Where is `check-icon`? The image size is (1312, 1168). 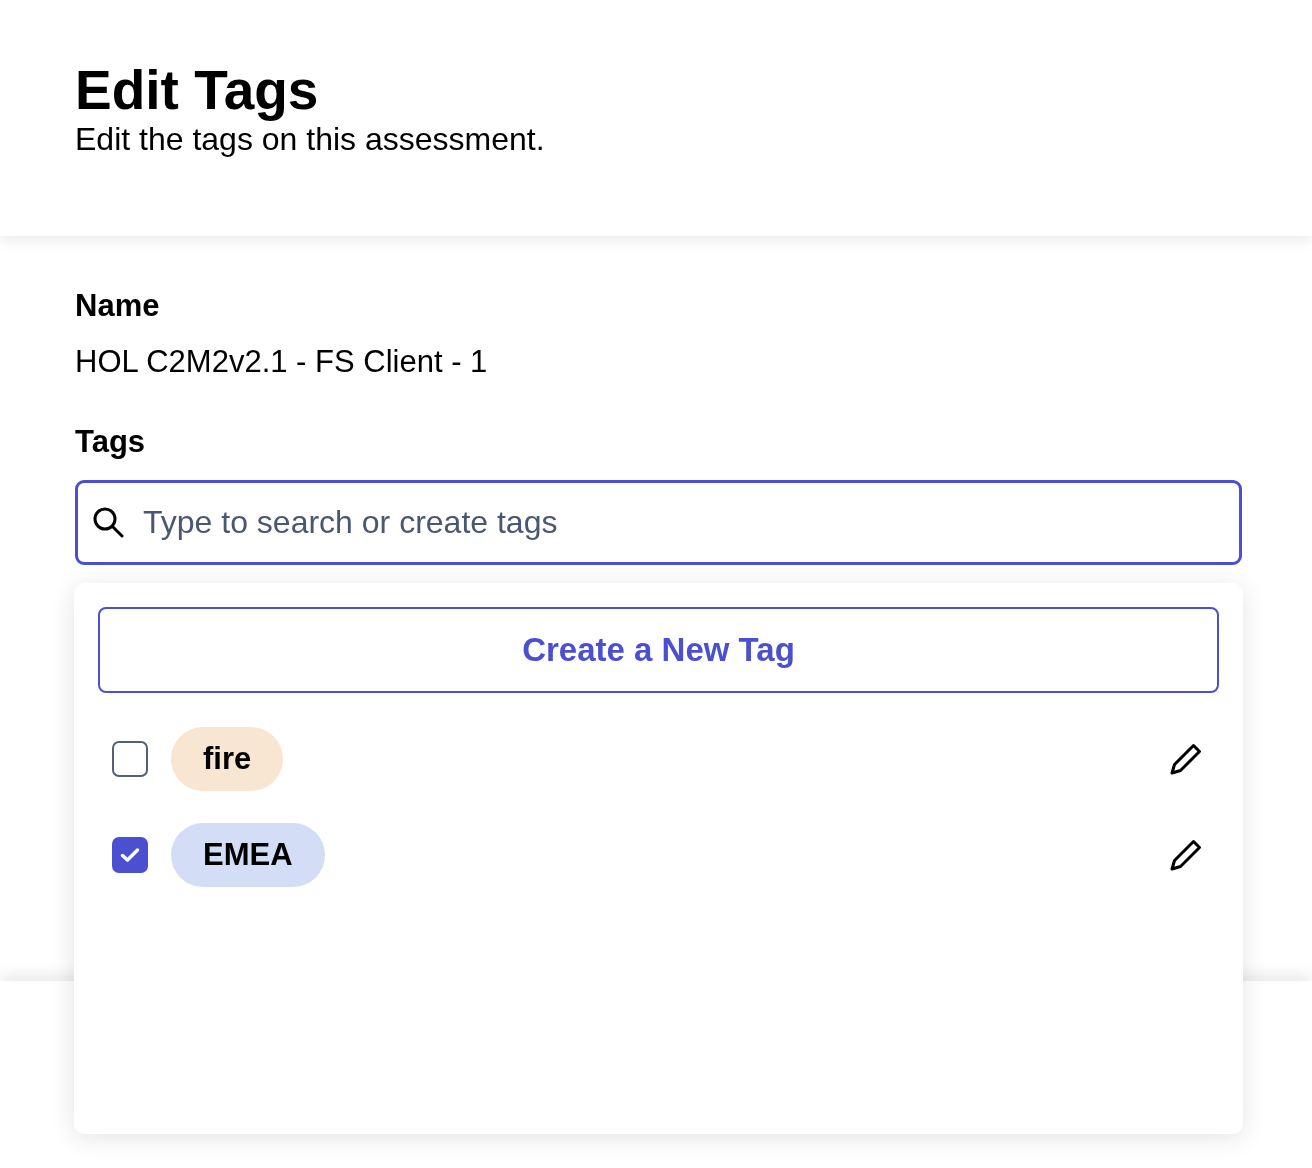 check-icon is located at coordinates (130, 855).